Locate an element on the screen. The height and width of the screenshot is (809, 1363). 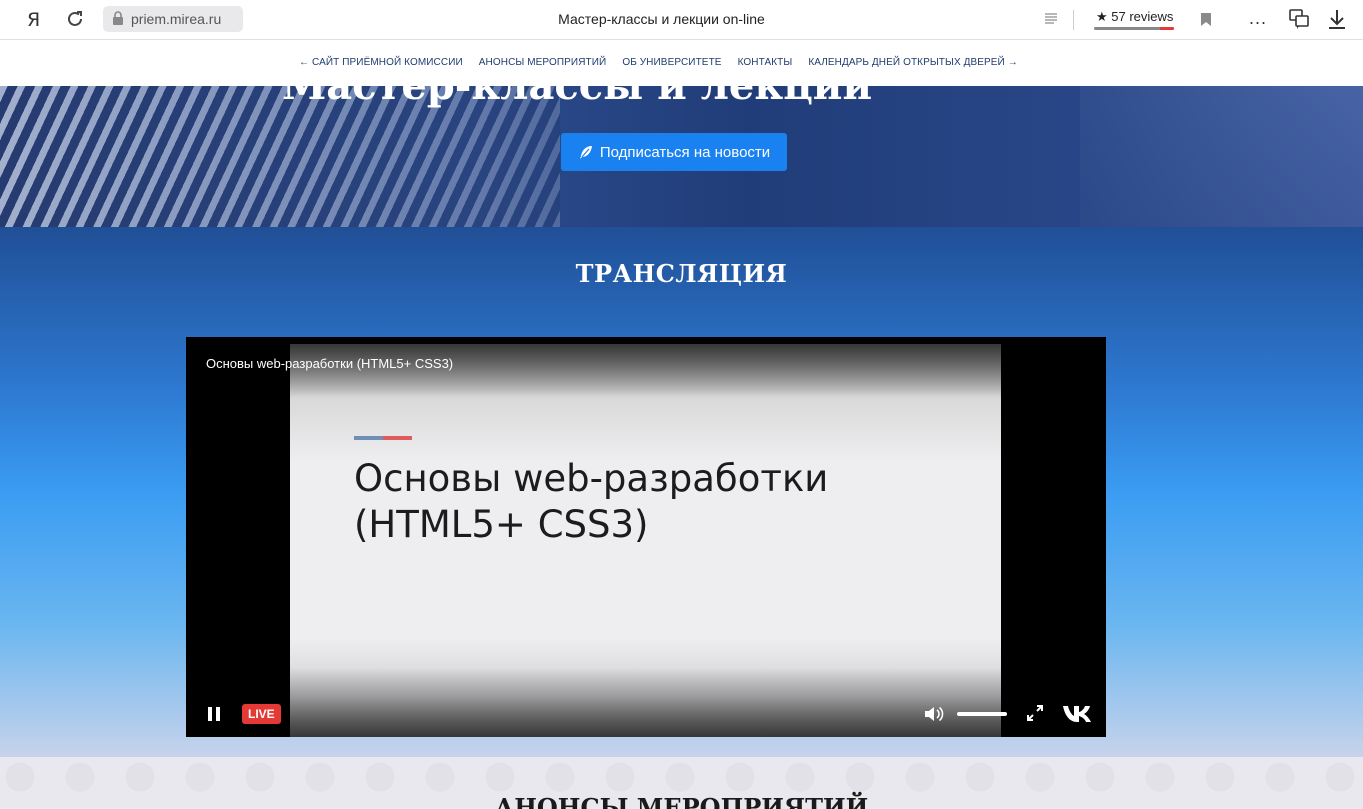
nav-item-about: ОБ УНИВЕРСИТЕТЕ is located at coordinates (671, 62).